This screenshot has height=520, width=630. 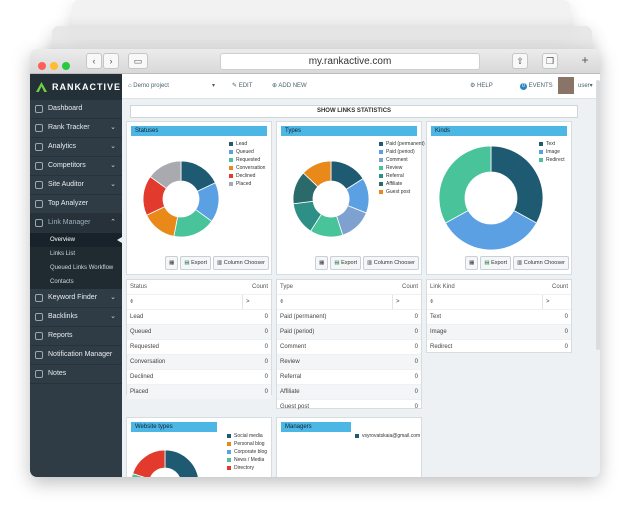 I want to click on table-row: Comment 0, so click(x=349, y=347).